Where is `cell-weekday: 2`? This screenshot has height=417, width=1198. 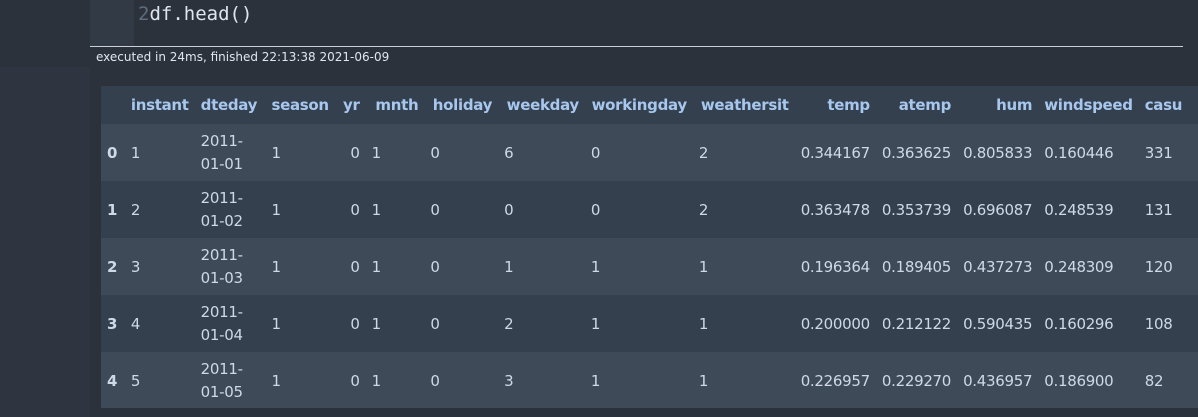 cell-weekday: 2 is located at coordinates (509, 323).